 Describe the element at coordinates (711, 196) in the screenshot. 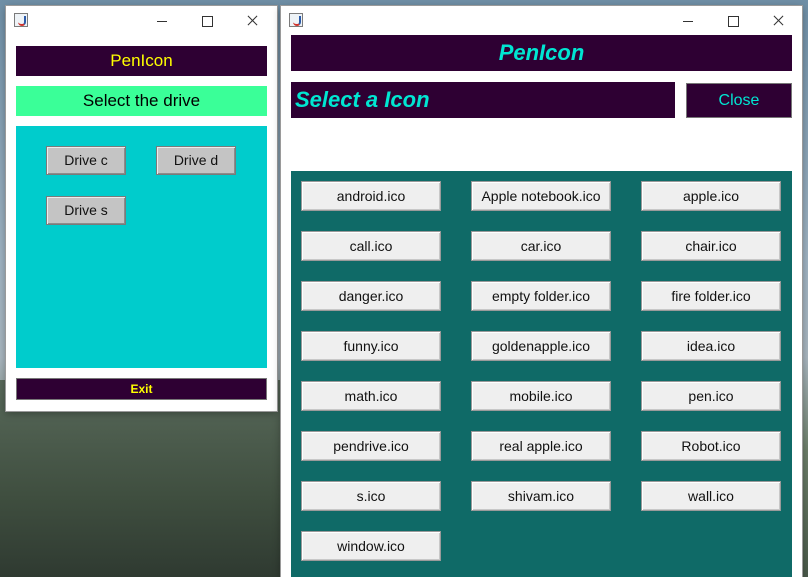

I see `icon-option-button: apple.ico` at that location.